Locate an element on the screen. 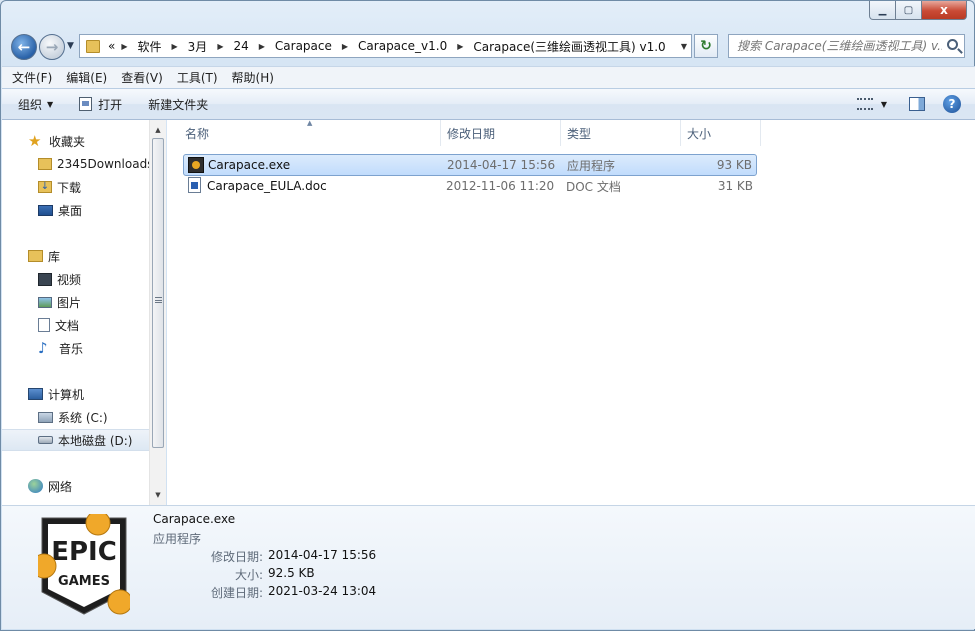 The image size is (975, 631). back-button: ← is located at coordinates (24, 47).